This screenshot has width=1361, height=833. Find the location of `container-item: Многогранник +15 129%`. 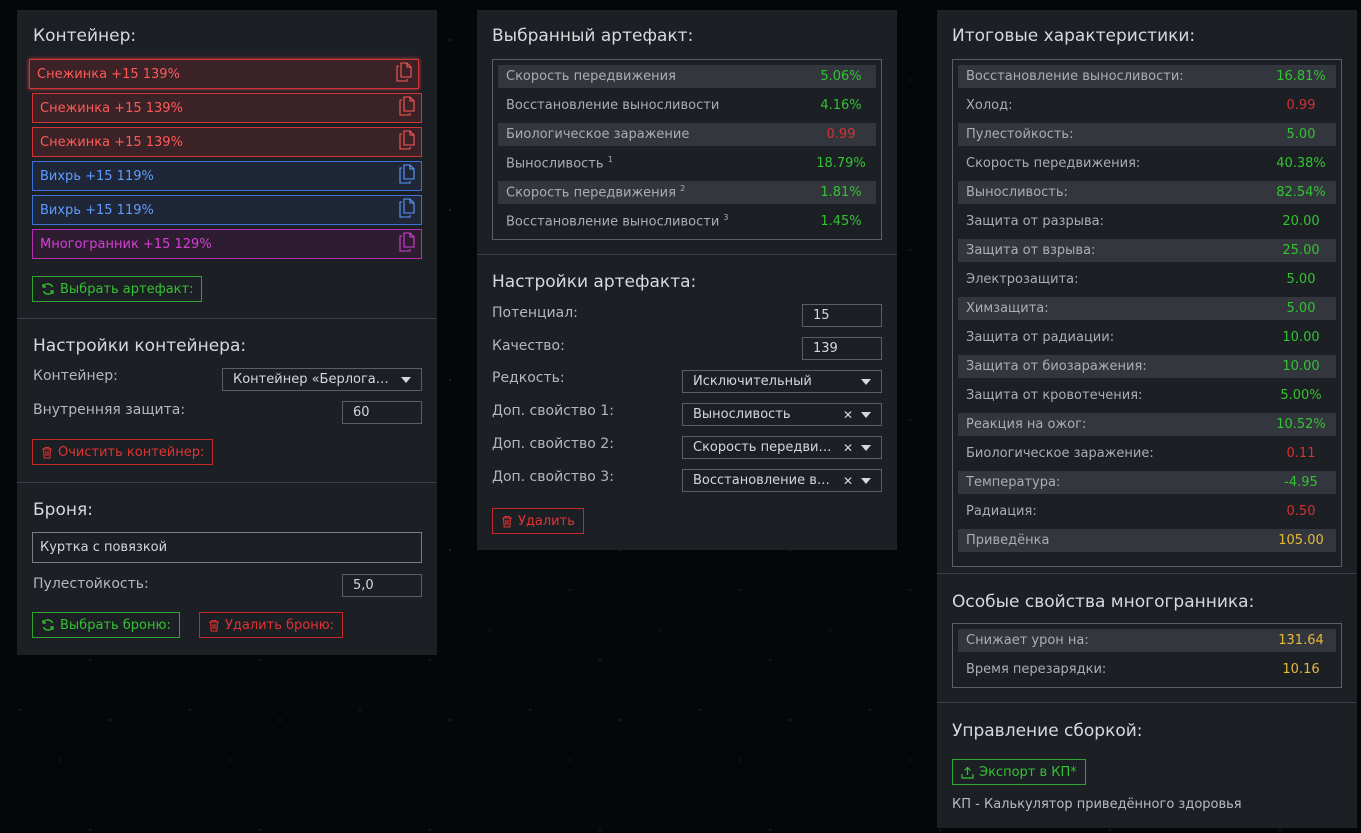

container-item: Многогранник +15 129% is located at coordinates (227, 244).